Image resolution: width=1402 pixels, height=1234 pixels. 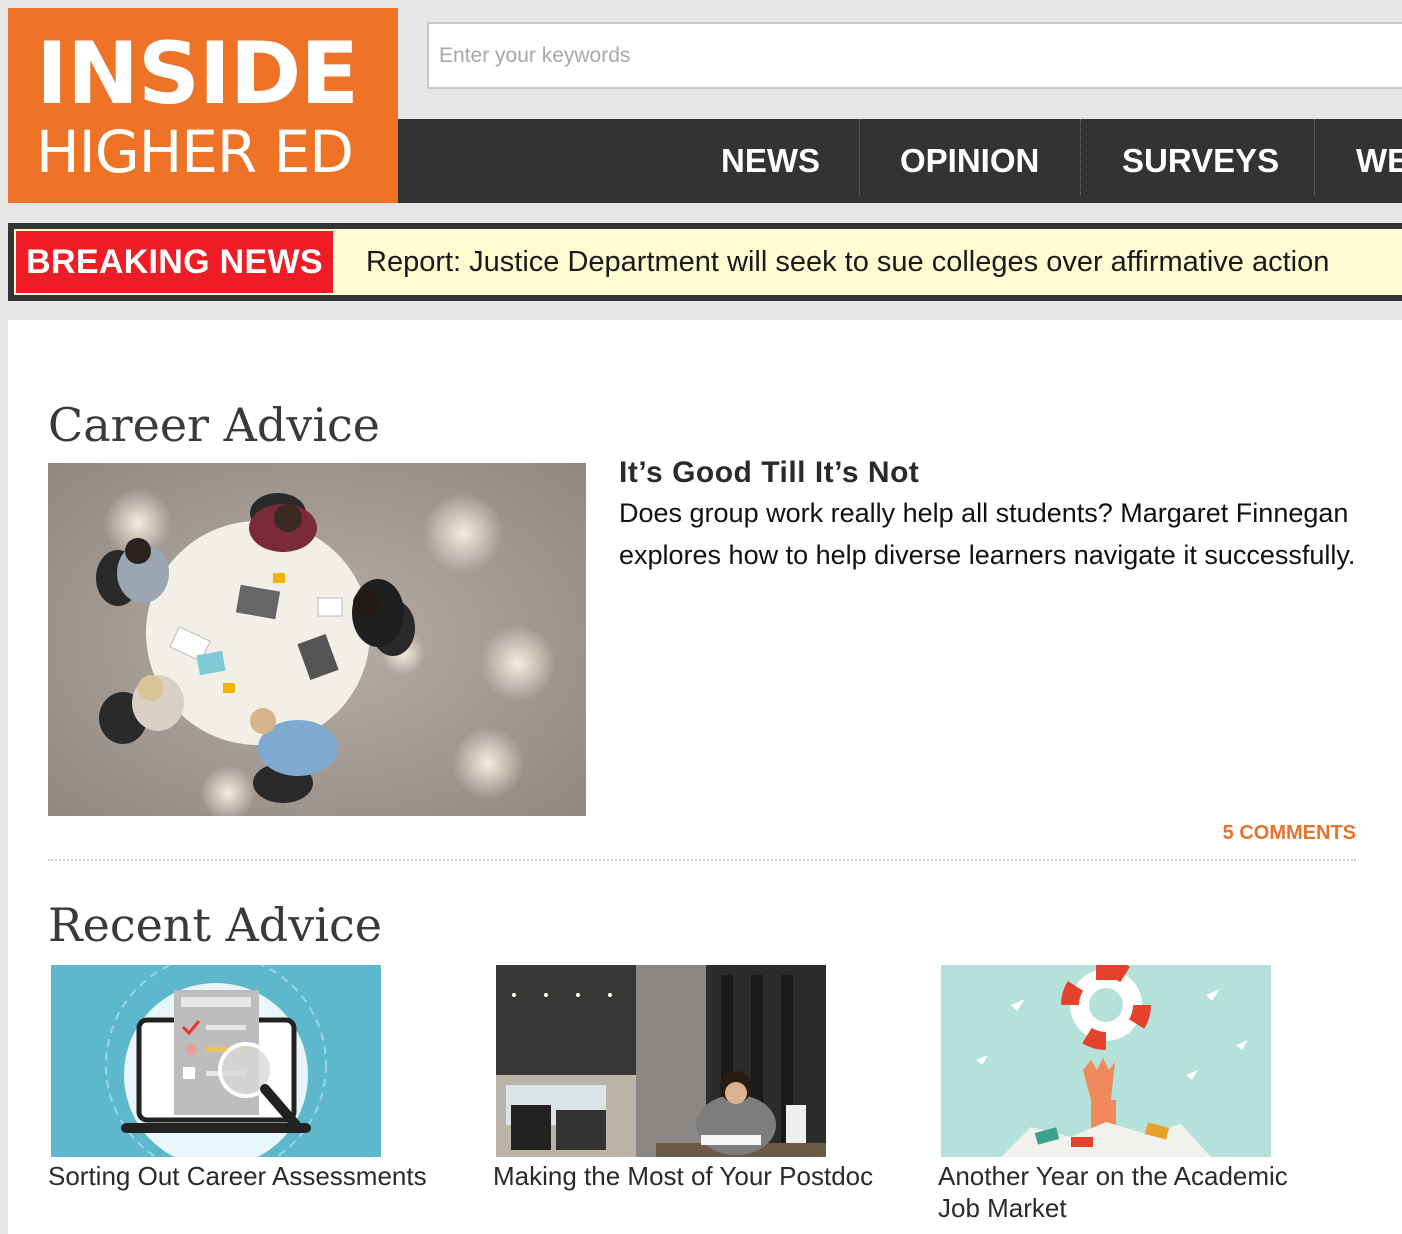 What do you see at coordinates (1200, 161) in the screenshot?
I see `nav-item-surveys: SURVEYS` at bounding box center [1200, 161].